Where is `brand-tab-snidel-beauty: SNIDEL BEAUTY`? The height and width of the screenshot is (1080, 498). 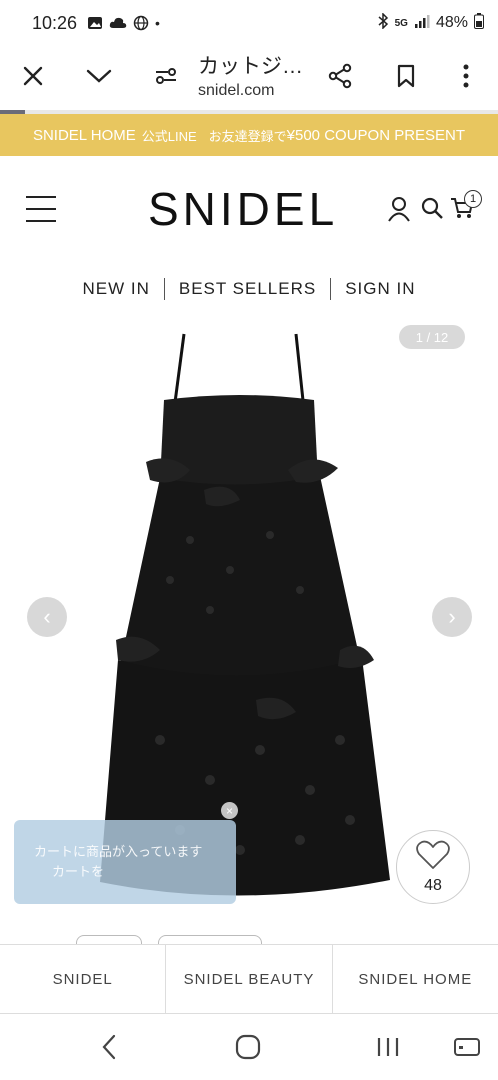
brand-tab-snidel-beauty: SNIDEL BEAUTY is located at coordinates (249, 979).